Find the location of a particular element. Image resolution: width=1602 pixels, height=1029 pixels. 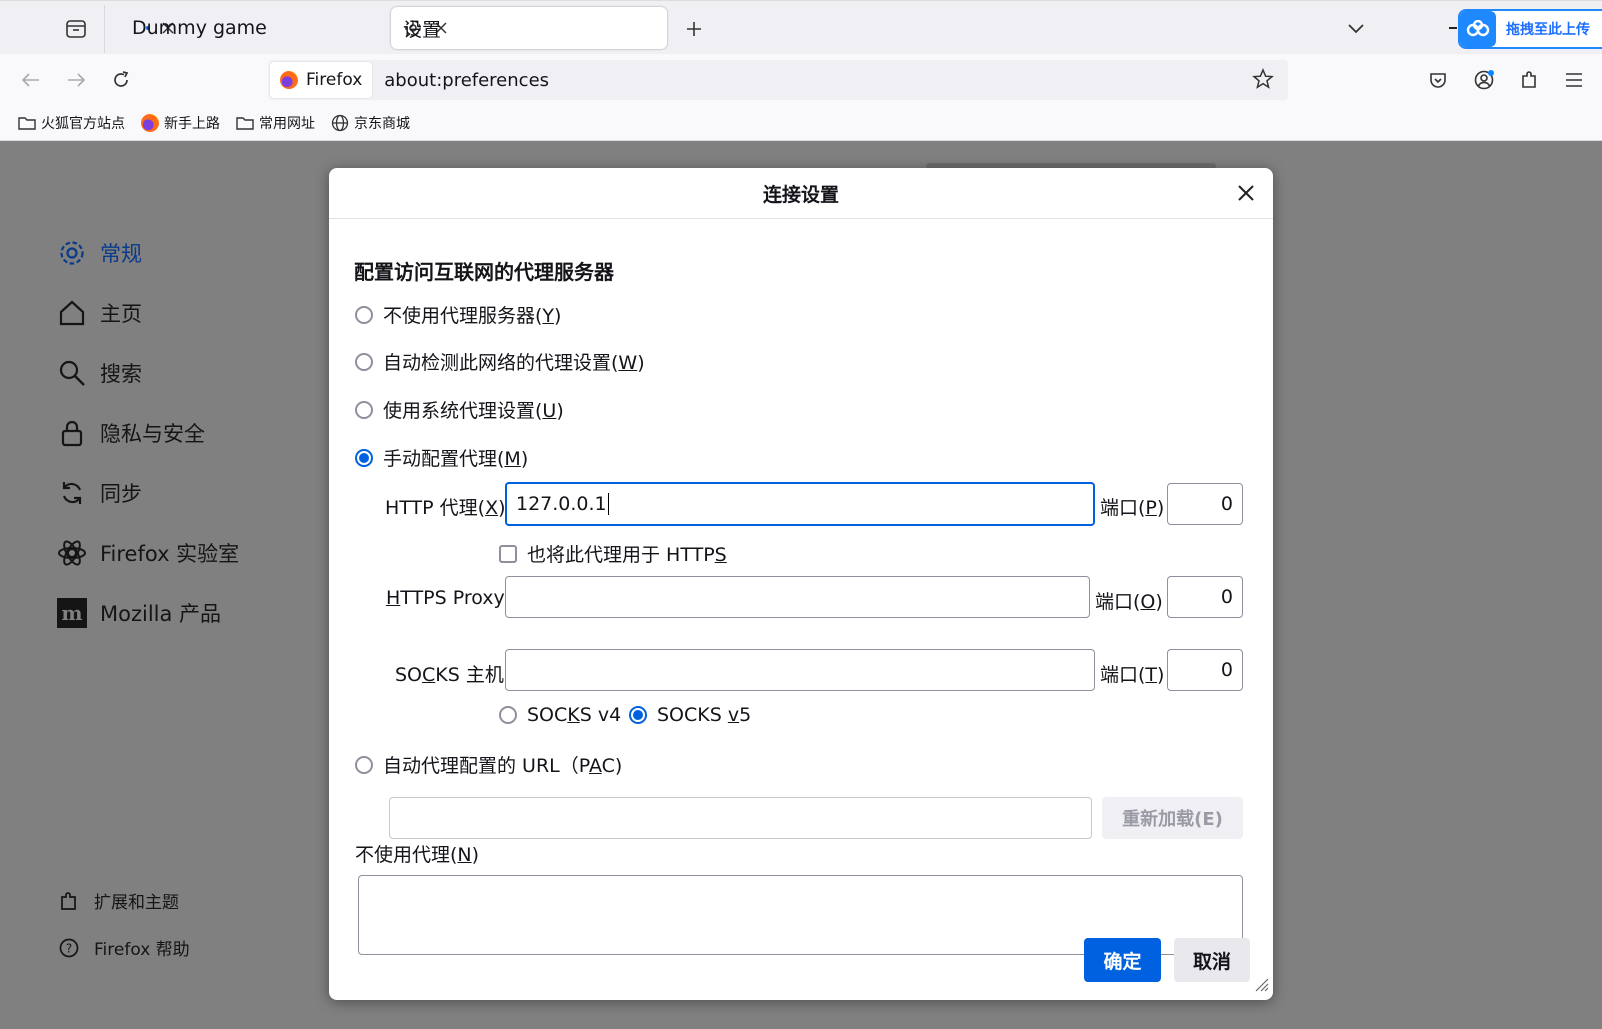

mozilla-icon: m is located at coordinates (72, 613).